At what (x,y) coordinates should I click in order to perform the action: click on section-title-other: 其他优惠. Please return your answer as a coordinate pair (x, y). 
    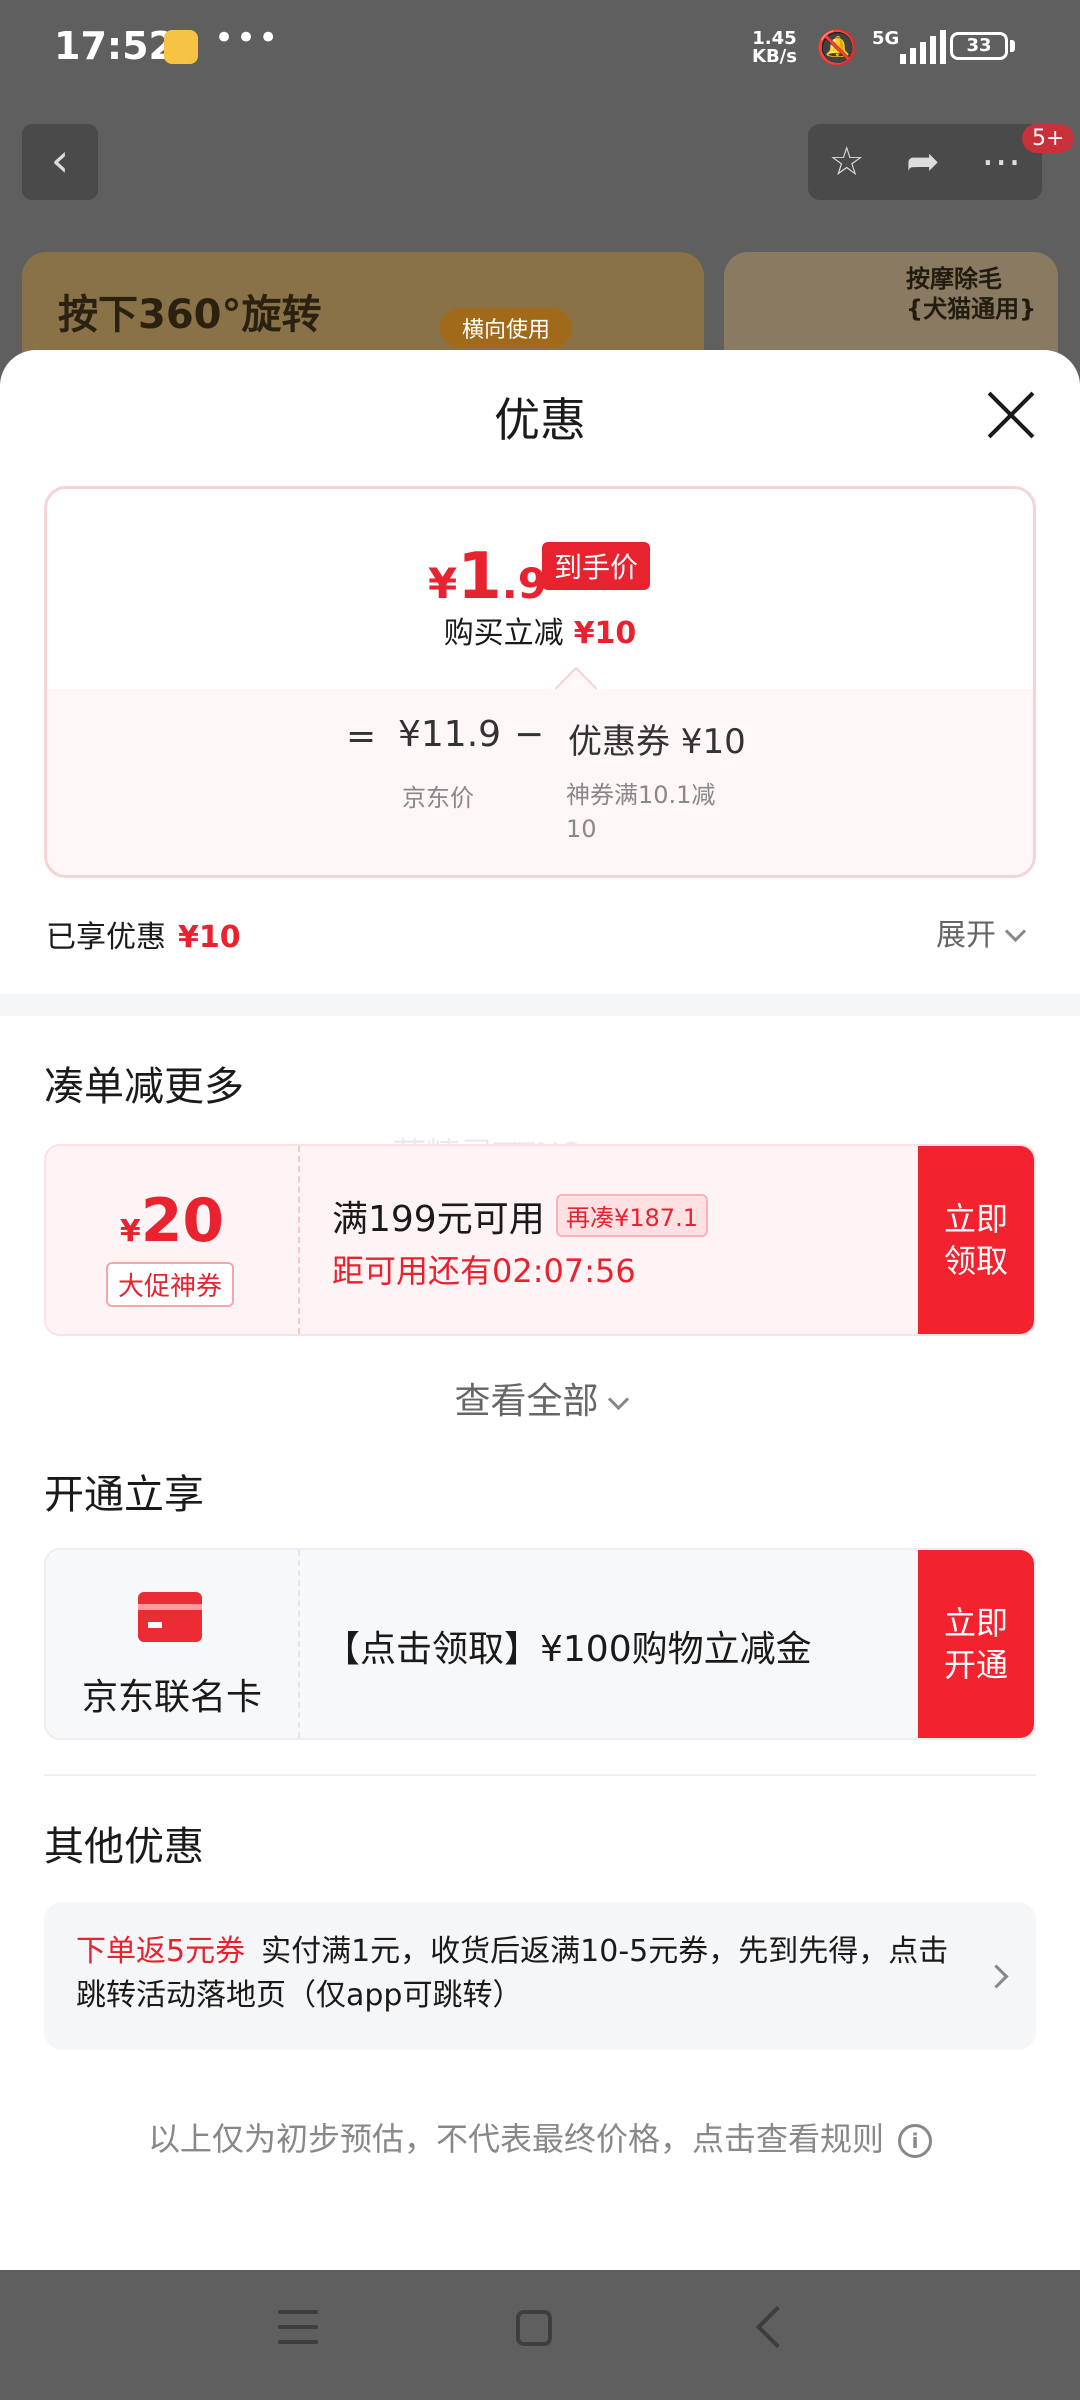
    Looking at the image, I should click on (124, 1847).